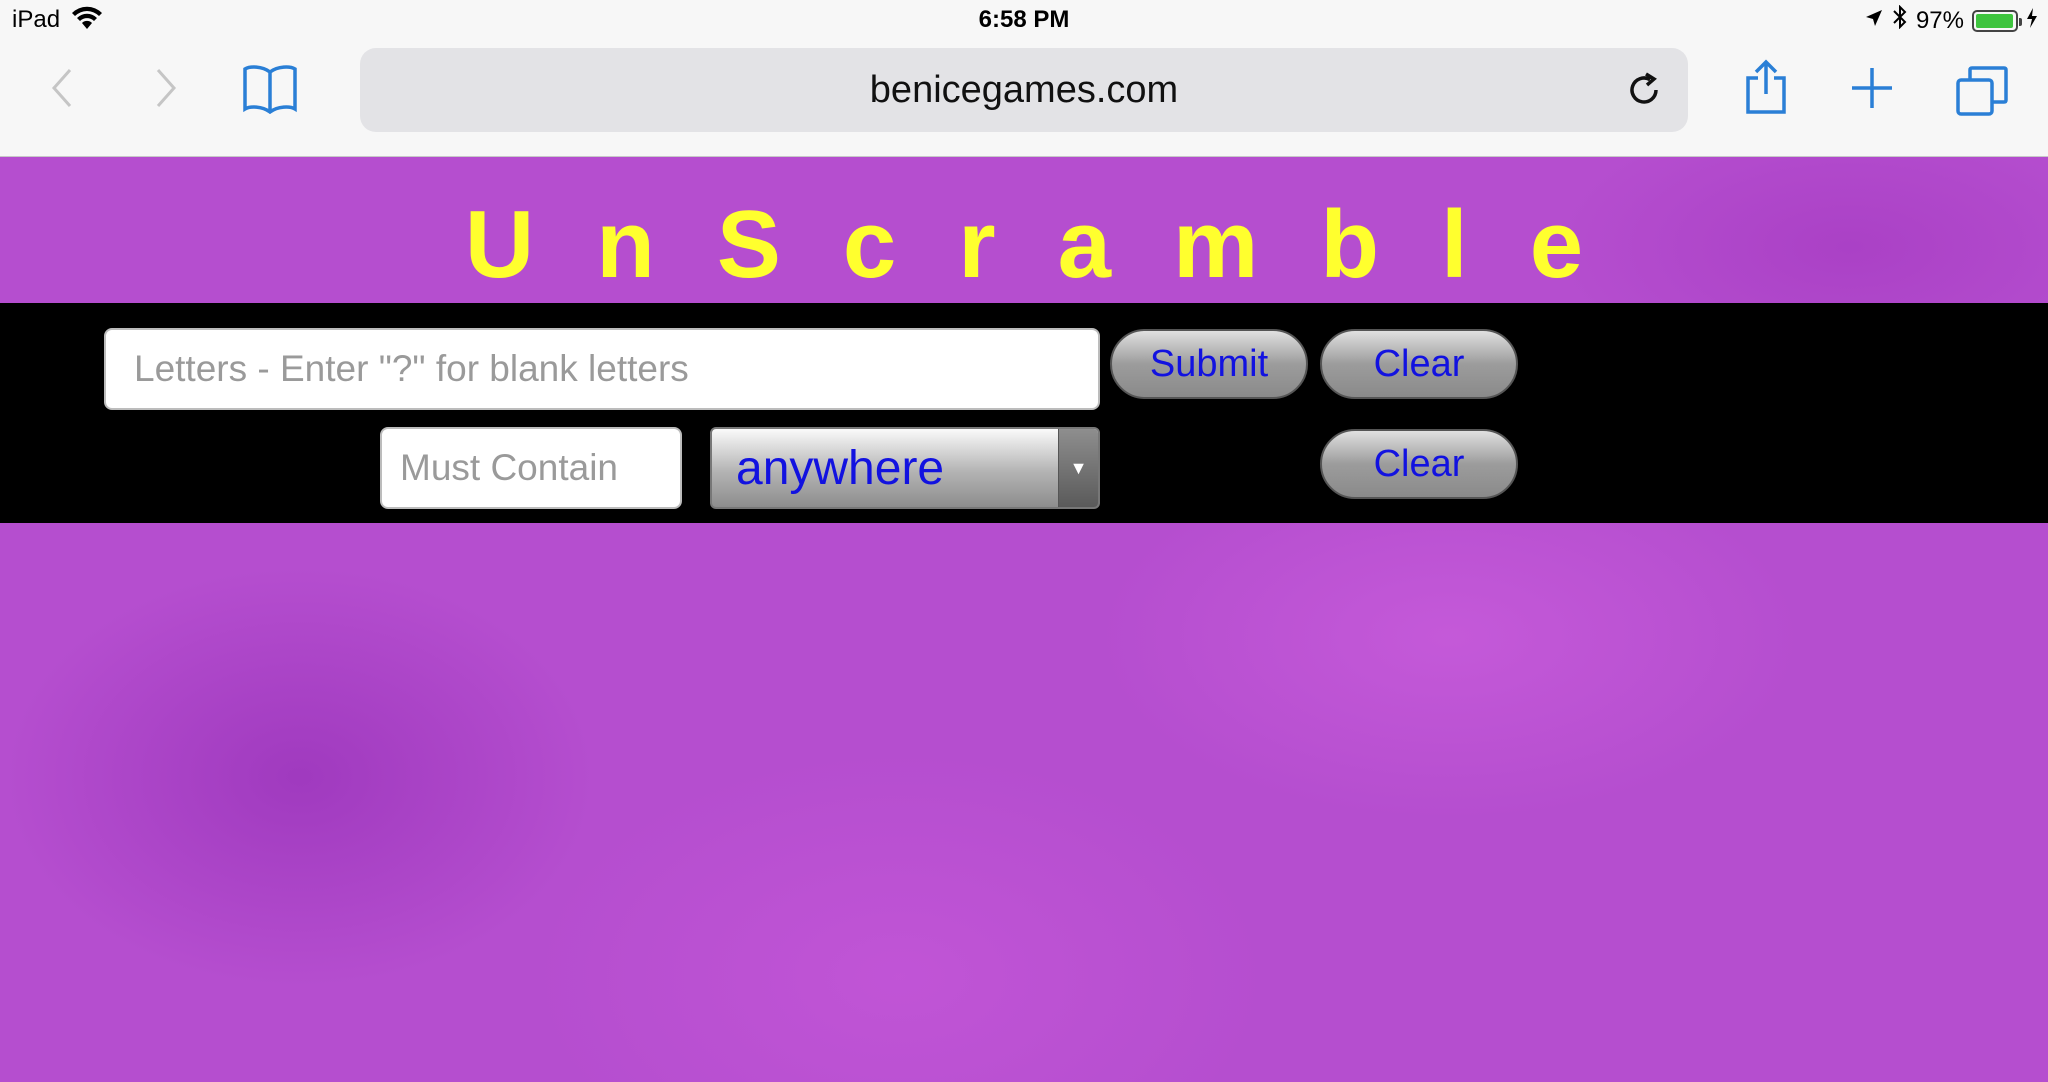 Image resolution: width=2048 pixels, height=1082 pixels. Describe the element at coordinates (1078, 468) in the screenshot. I see `chevron-down-icon: ▼` at that location.